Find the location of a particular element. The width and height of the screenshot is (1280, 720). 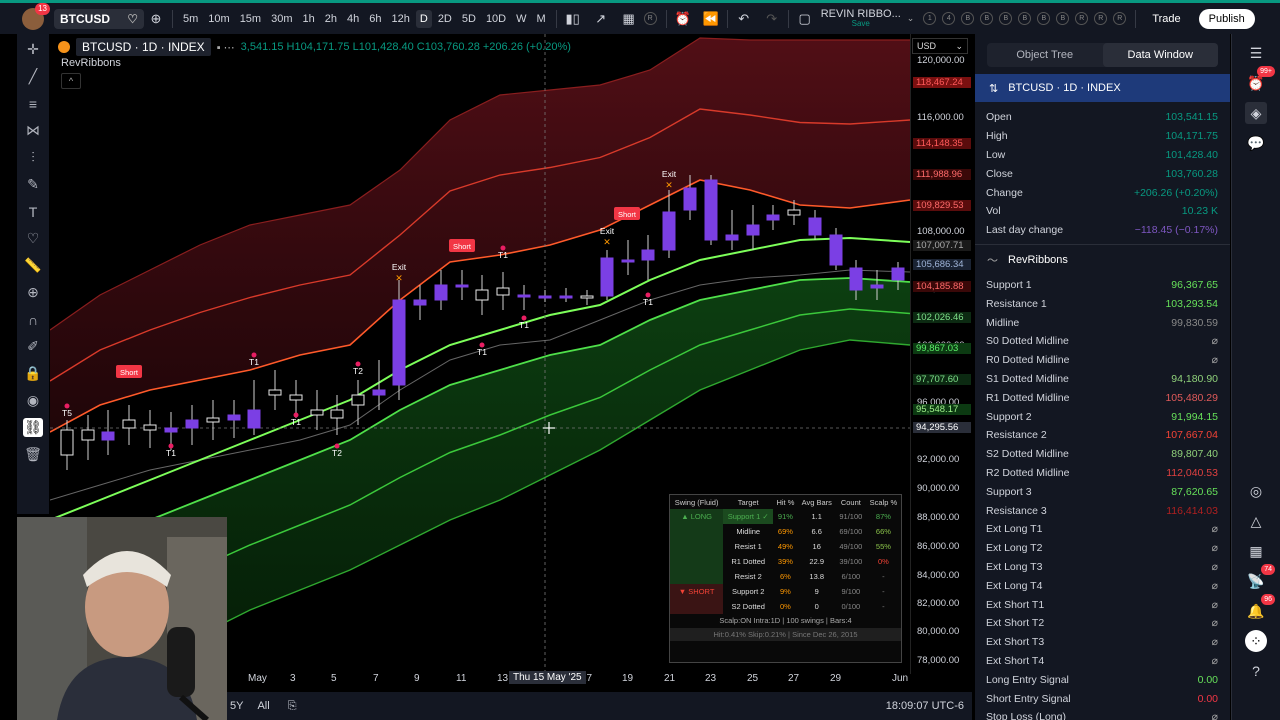

range-all: All is located at coordinates (263, 706).